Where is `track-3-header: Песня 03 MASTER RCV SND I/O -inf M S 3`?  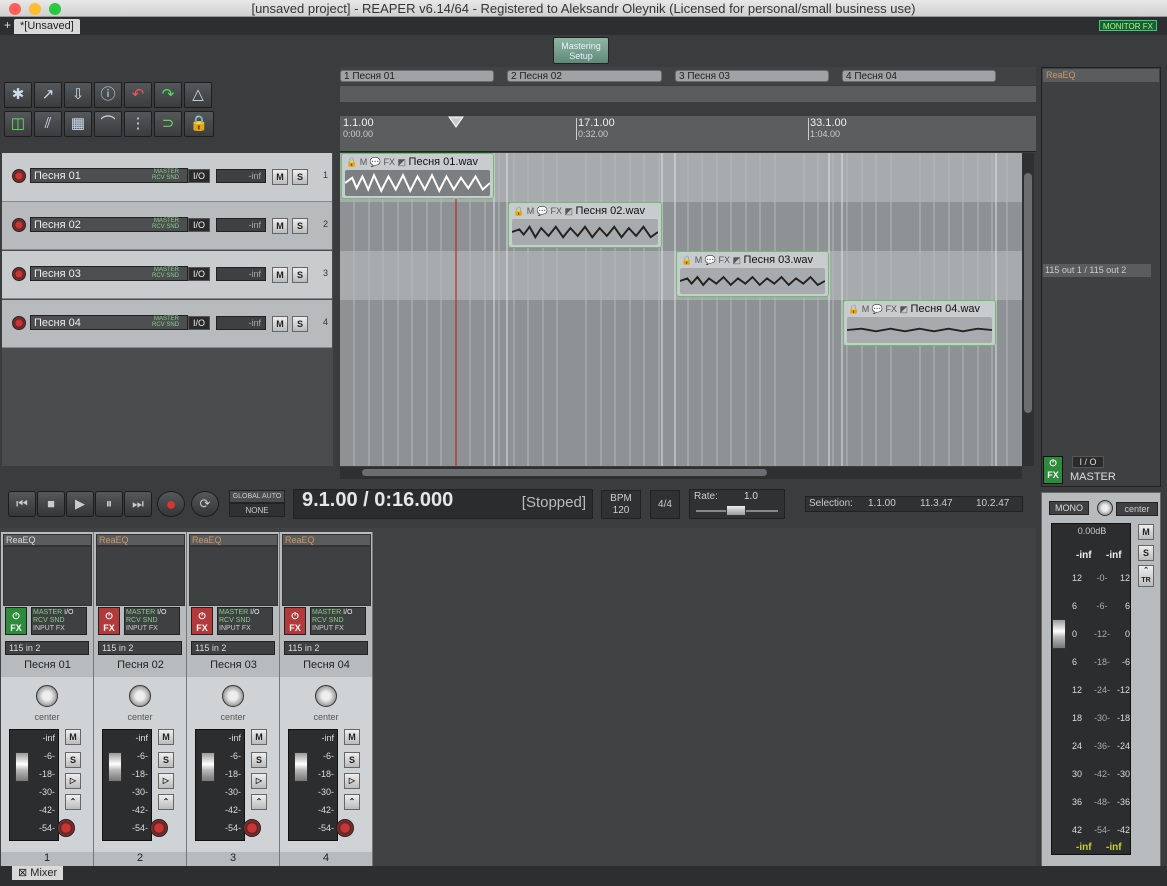
track-3-header: Песня 03 MASTER RCV SND I/O -inf M S 3 is located at coordinates (167, 275).